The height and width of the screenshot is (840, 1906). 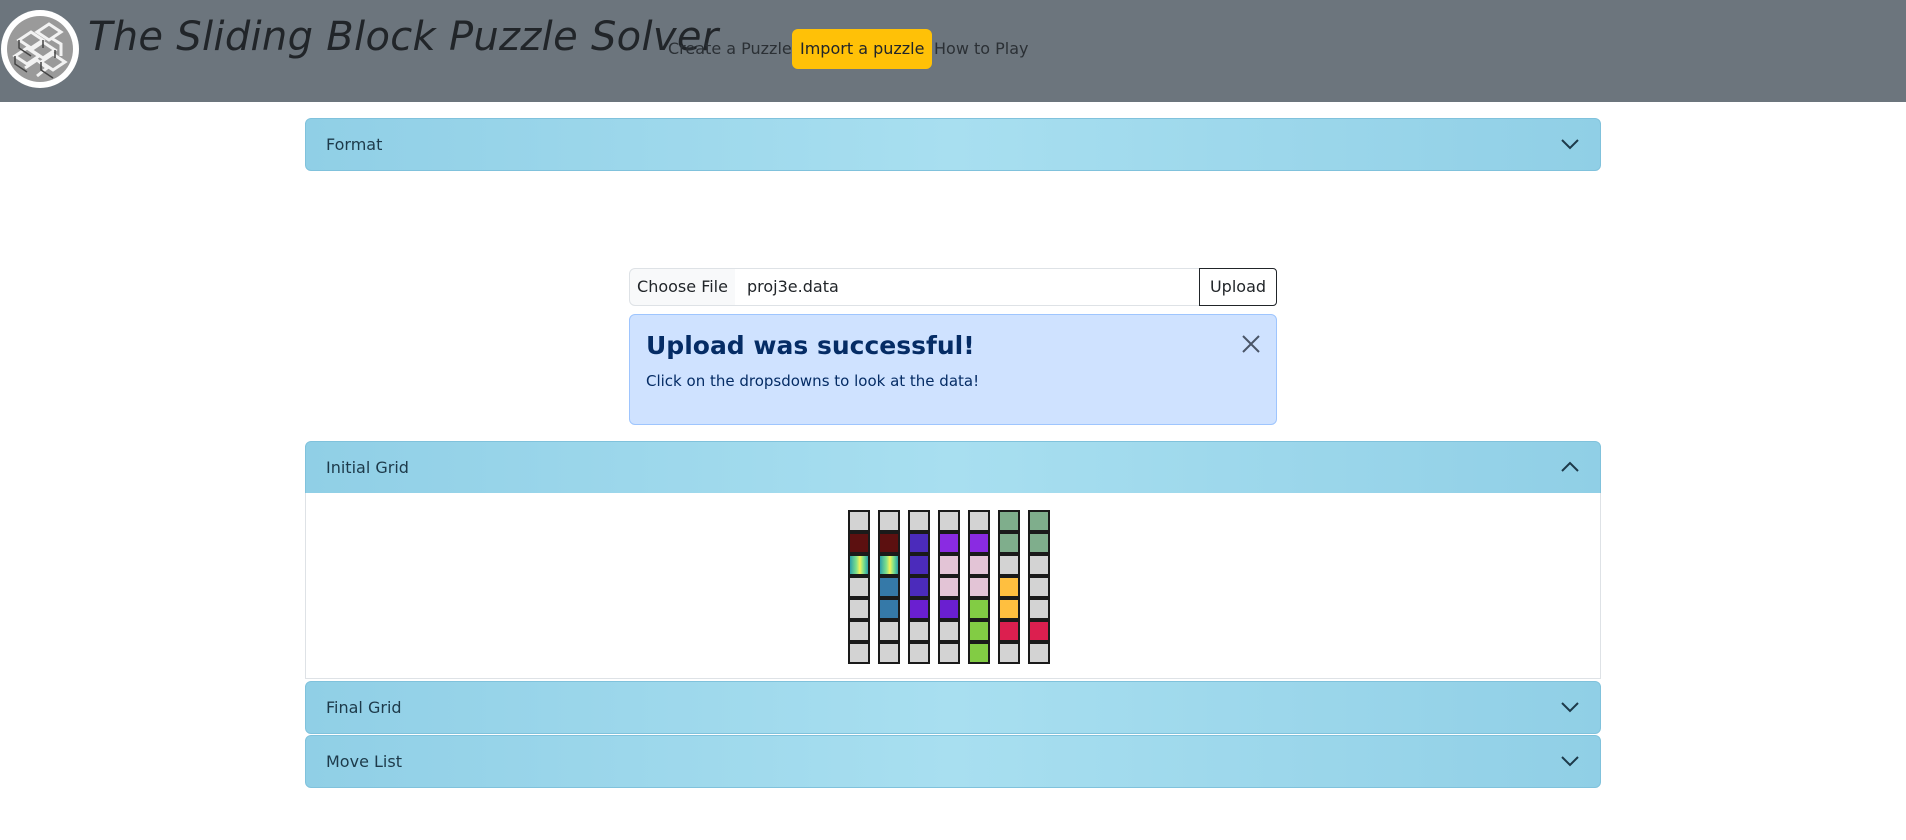 I want to click on grid-cell-r2-c3, so click(x=949, y=565).